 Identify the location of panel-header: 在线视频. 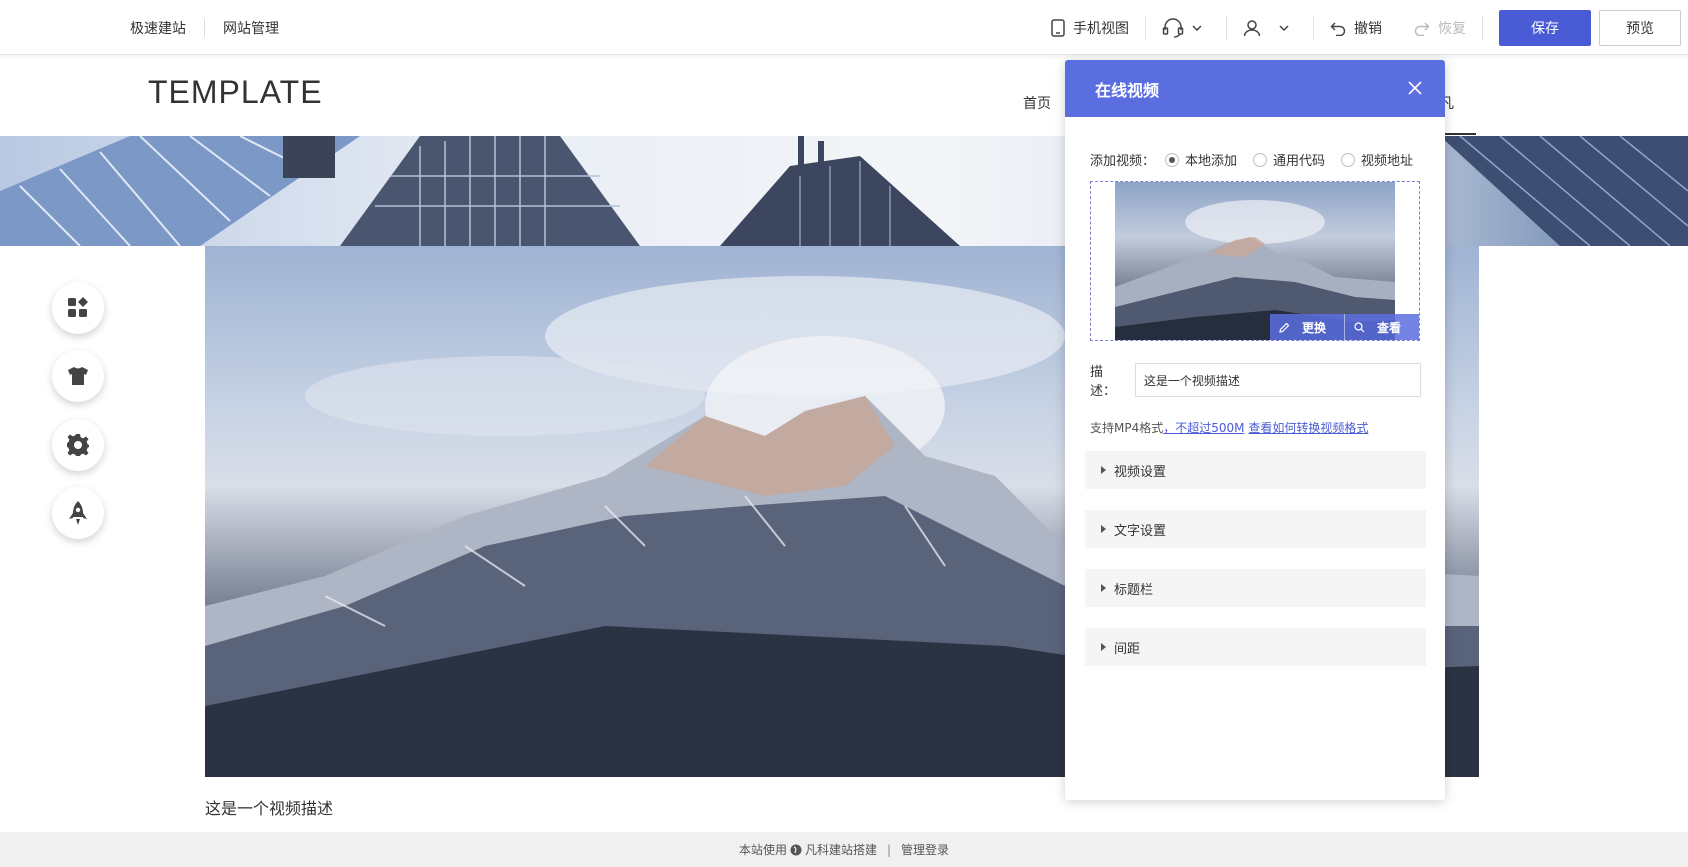
(1255, 88).